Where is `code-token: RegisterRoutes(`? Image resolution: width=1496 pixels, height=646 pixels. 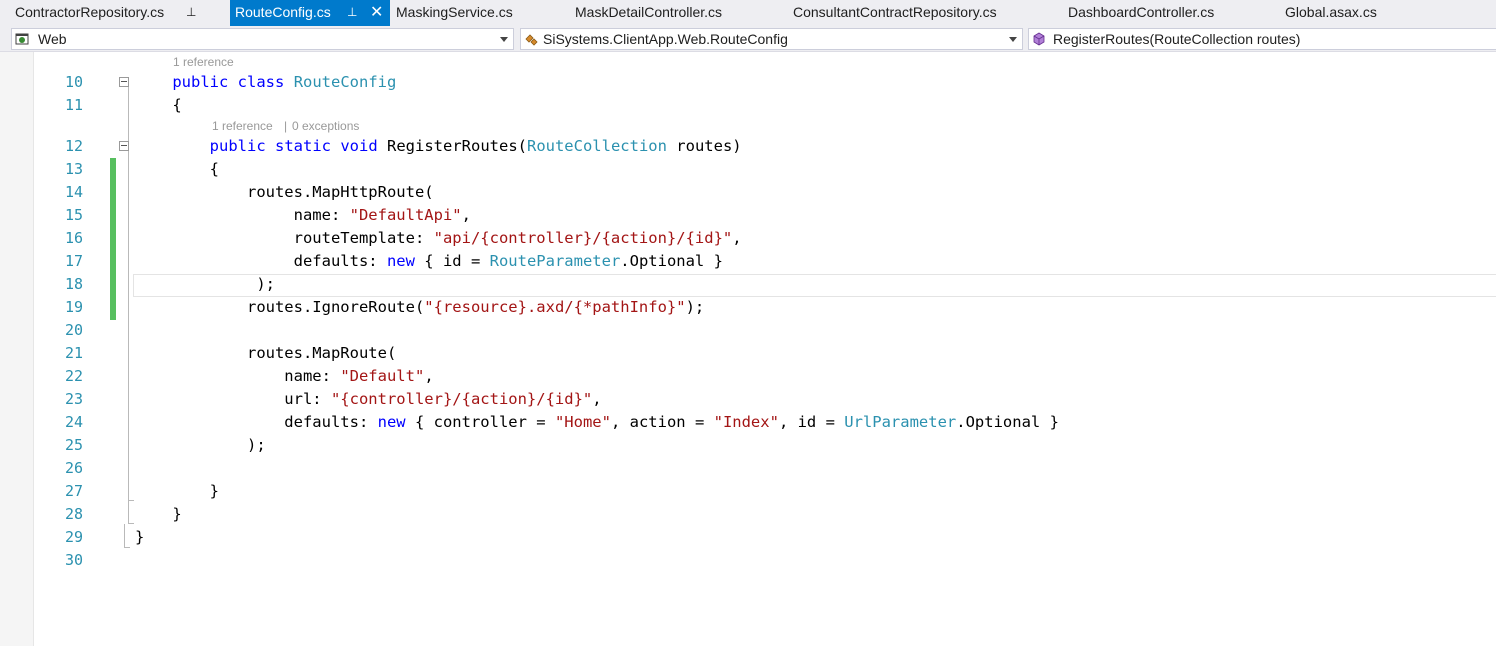
code-token: RegisterRoutes( is located at coordinates (452, 146).